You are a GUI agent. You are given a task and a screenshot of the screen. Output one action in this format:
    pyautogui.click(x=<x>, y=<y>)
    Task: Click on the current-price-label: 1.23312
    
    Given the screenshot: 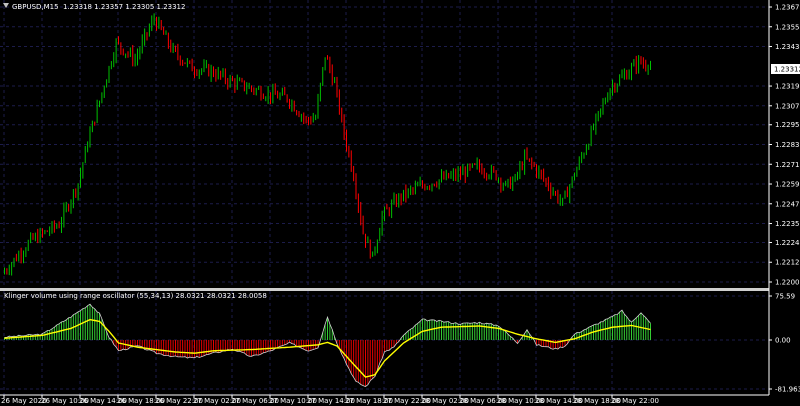 What is the action you would take?
    pyautogui.click(x=787, y=70)
    